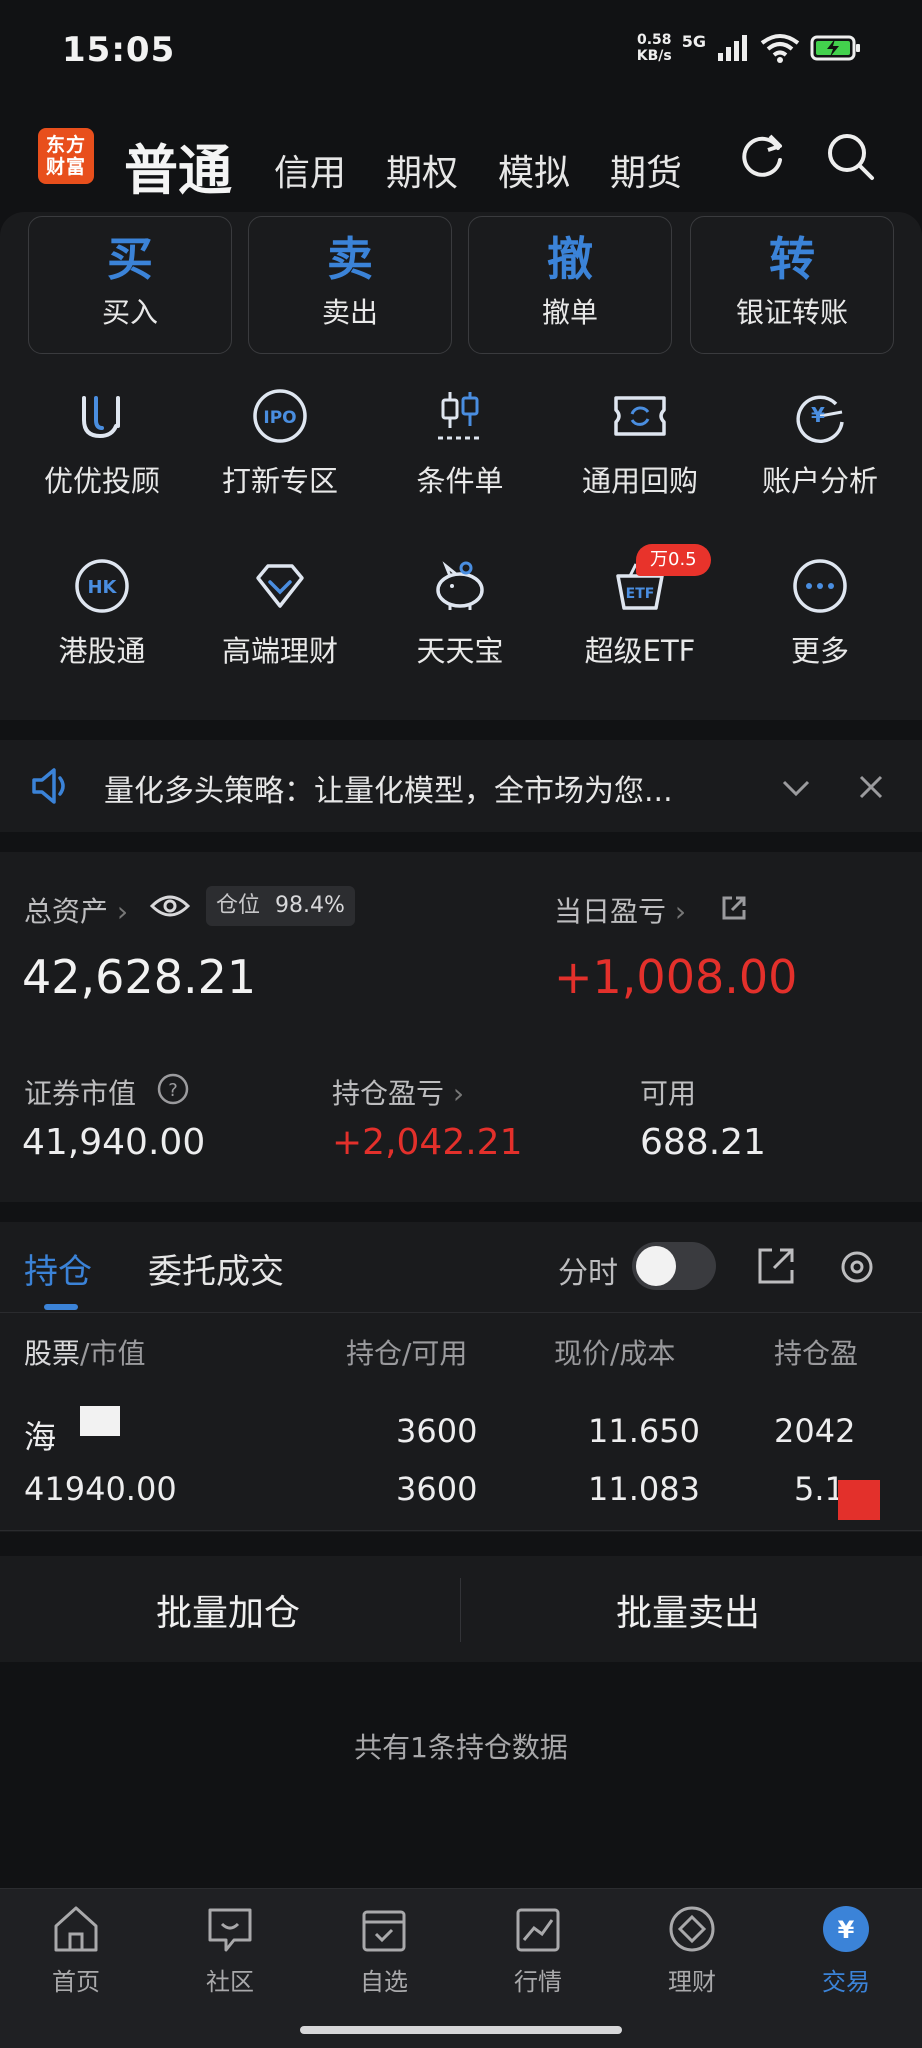  I want to click on grid-item-advisor: 优优投顾, so click(102, 443).